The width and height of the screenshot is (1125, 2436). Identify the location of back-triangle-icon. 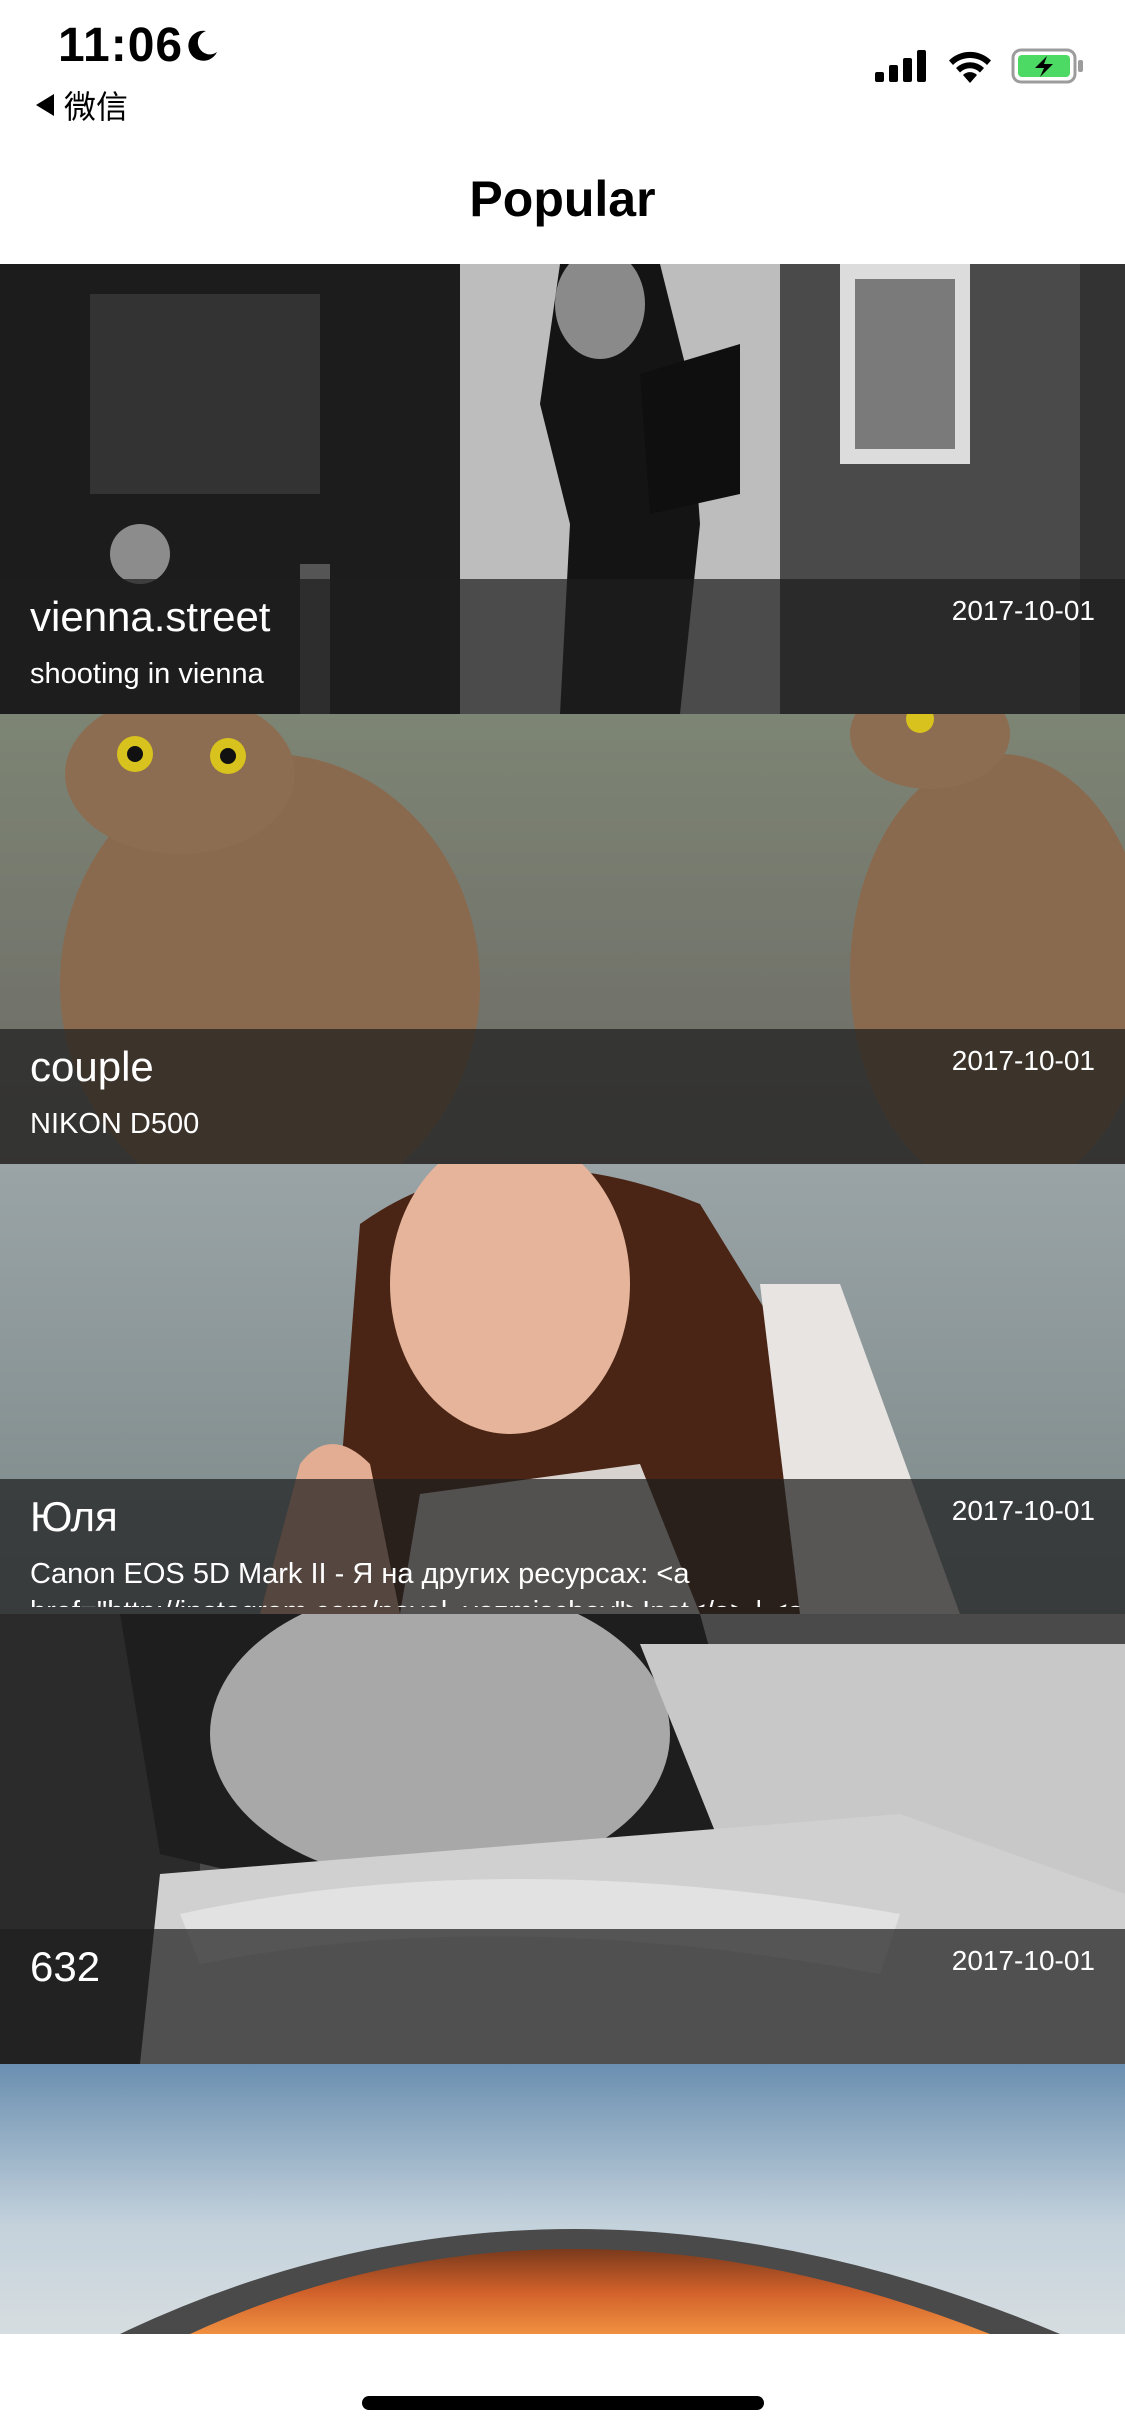
(45, 105).